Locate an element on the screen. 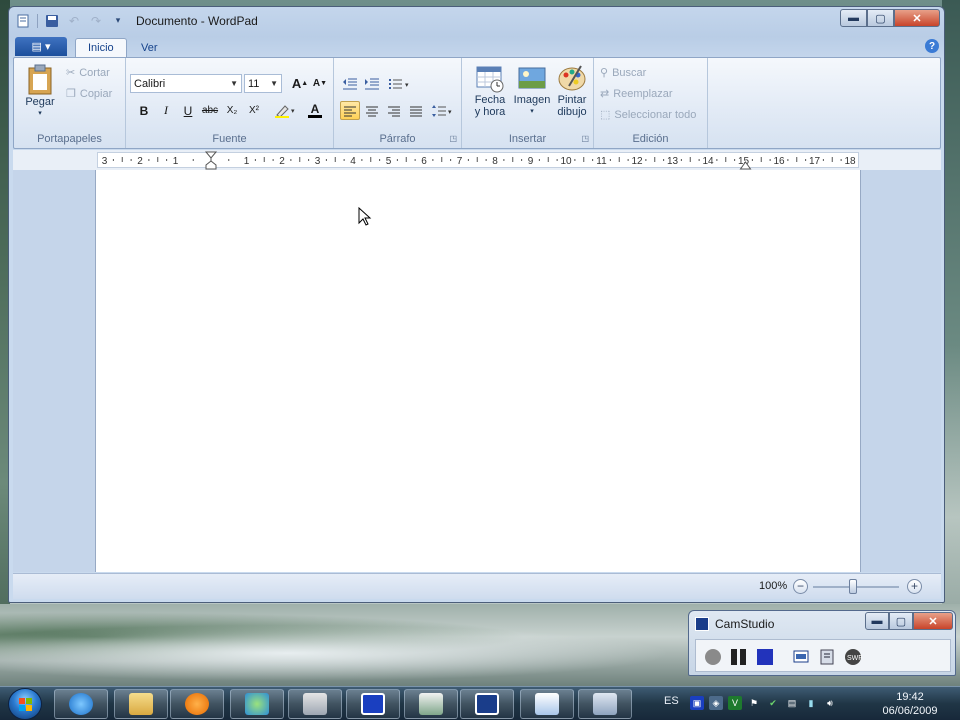 The image size is (960, 720). justify-icon is located at coordinates (416, 110).